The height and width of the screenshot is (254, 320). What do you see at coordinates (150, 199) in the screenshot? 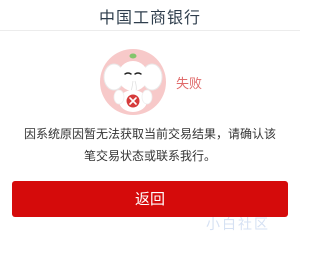
I see `back-button: 返回` at bounding box center [150, 199].